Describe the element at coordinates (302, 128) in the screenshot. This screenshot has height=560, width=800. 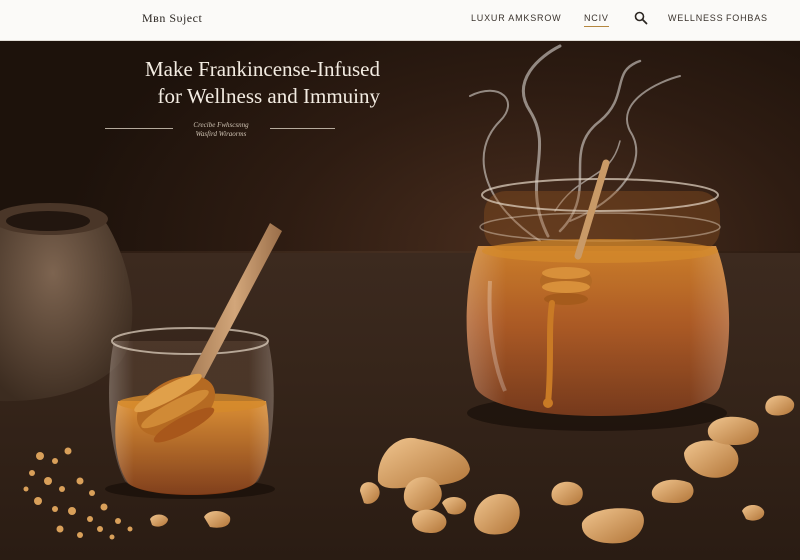
I see `divider-right` at that location.